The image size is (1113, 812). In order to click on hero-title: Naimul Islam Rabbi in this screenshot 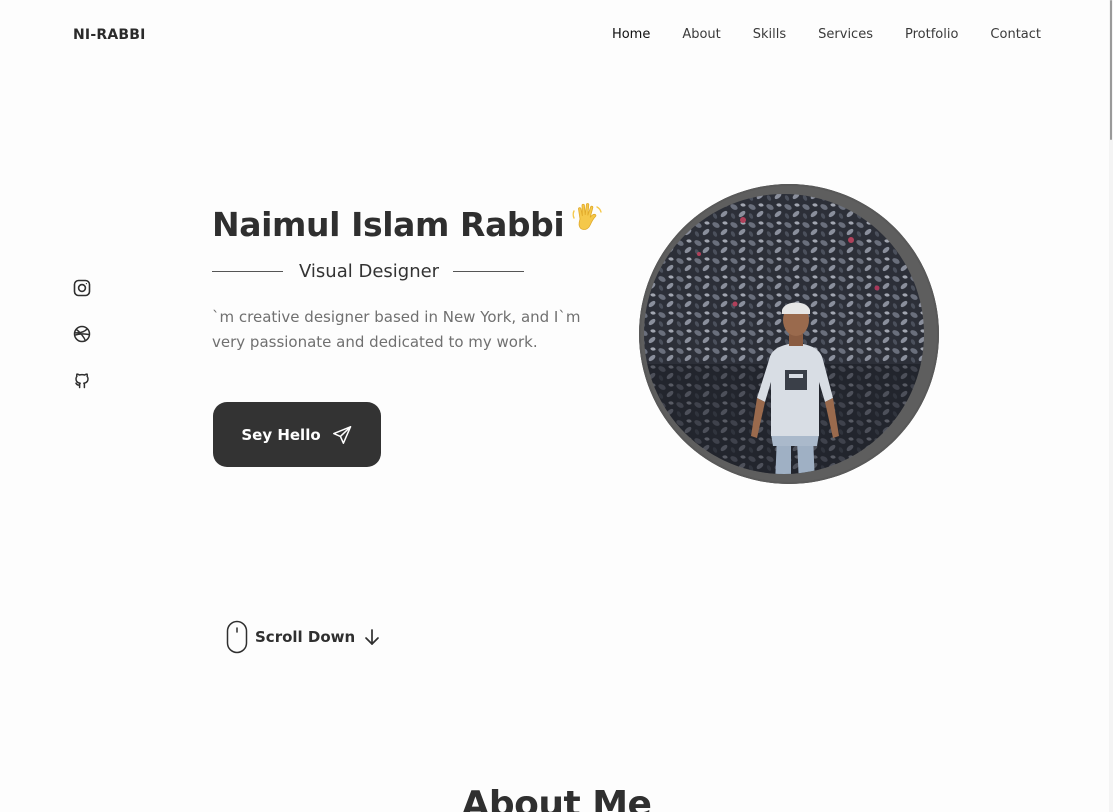, I will do `click(410, 223)`.